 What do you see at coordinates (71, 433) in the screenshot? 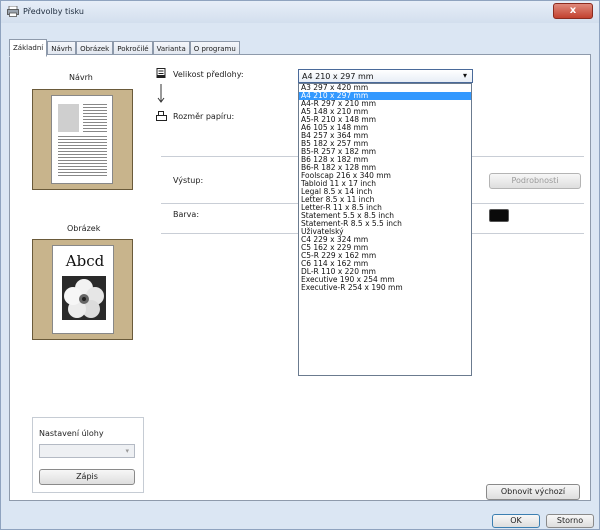
I see `job-settings-label: Nastavení úlohy` at bounding box center [71, 433].